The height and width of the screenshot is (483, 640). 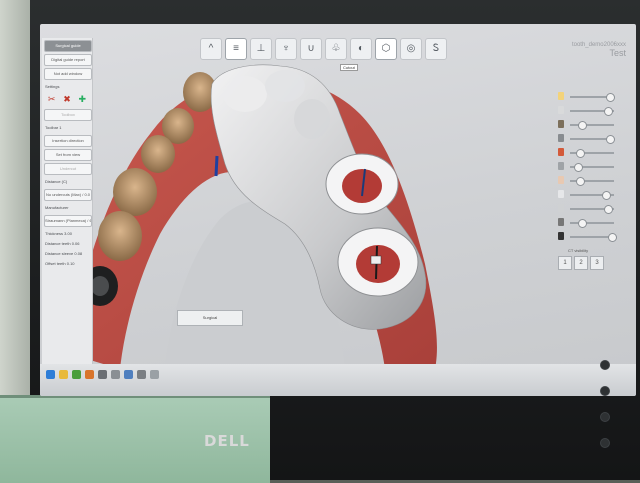 I want to click on visibility-slider-implant, so click(x=593, y=125).